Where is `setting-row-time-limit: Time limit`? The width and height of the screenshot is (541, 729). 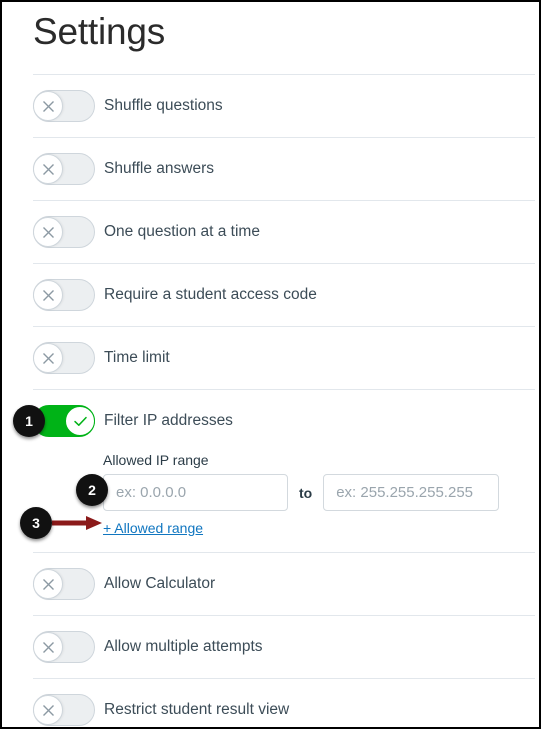
setting-row-time-limit: Time limit is located at coordinates (284, 357).